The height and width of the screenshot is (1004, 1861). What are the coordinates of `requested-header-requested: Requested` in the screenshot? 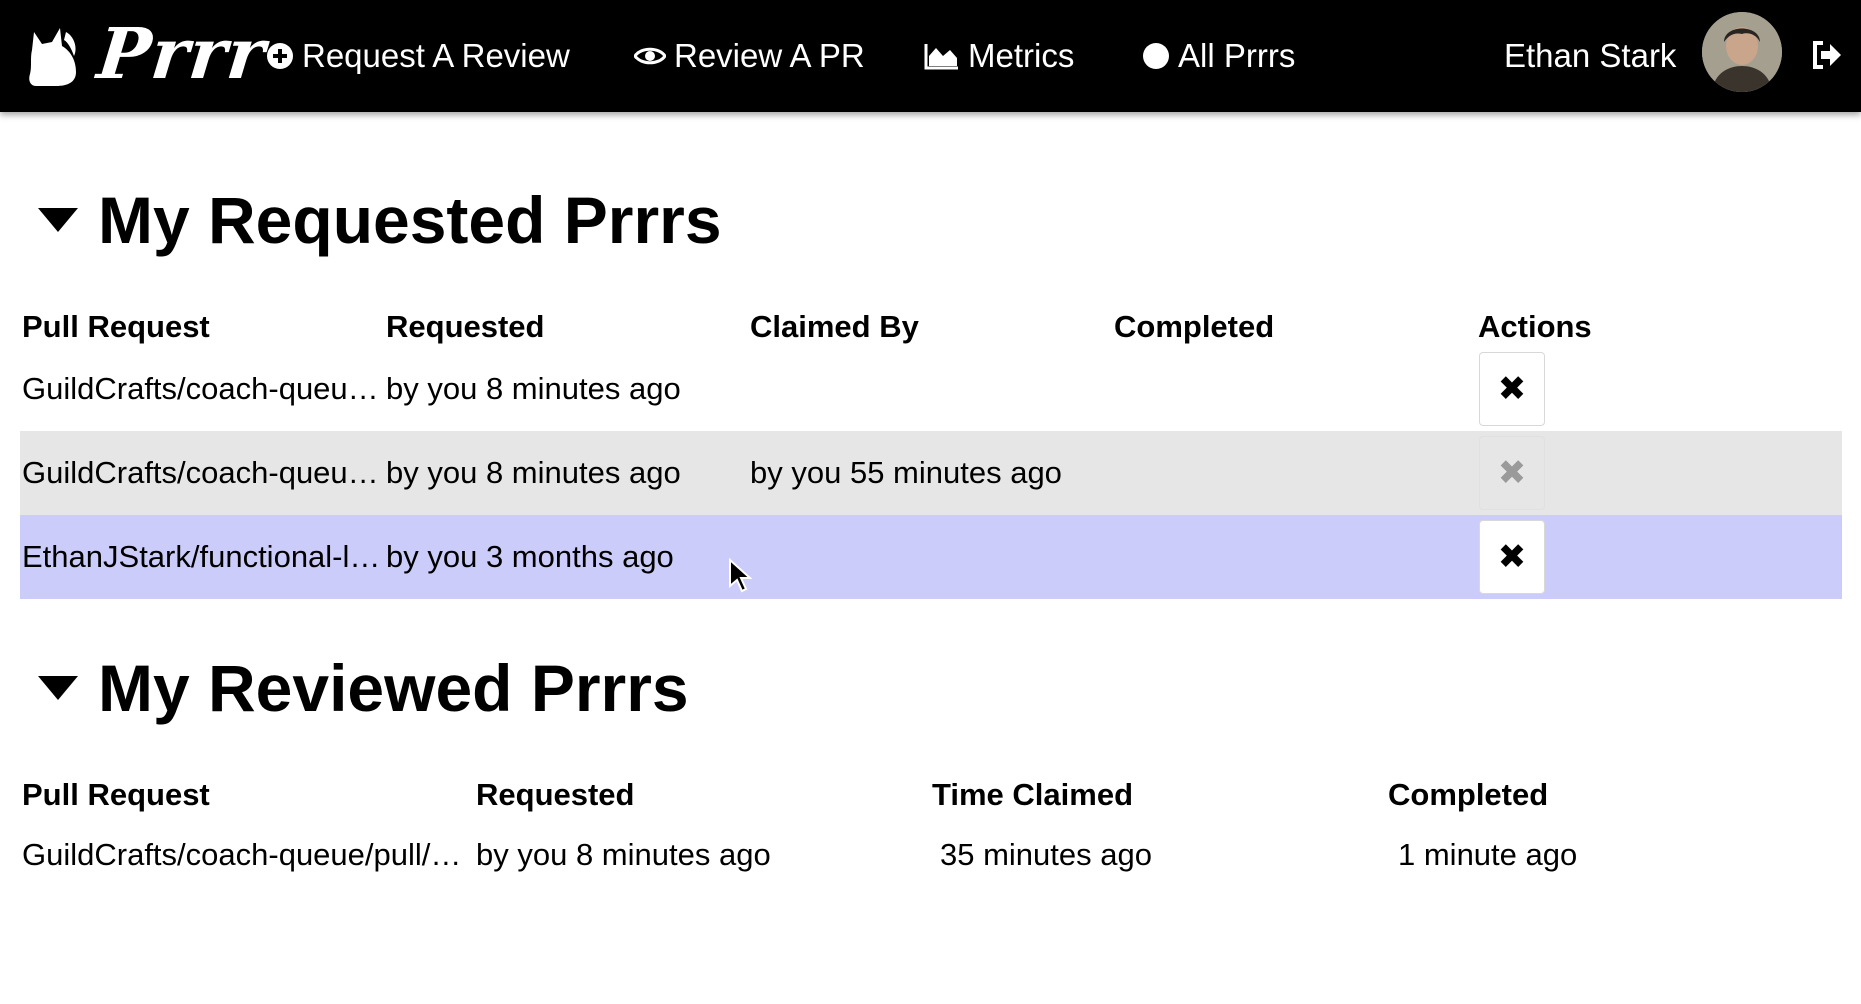 It's located at (465, 326).